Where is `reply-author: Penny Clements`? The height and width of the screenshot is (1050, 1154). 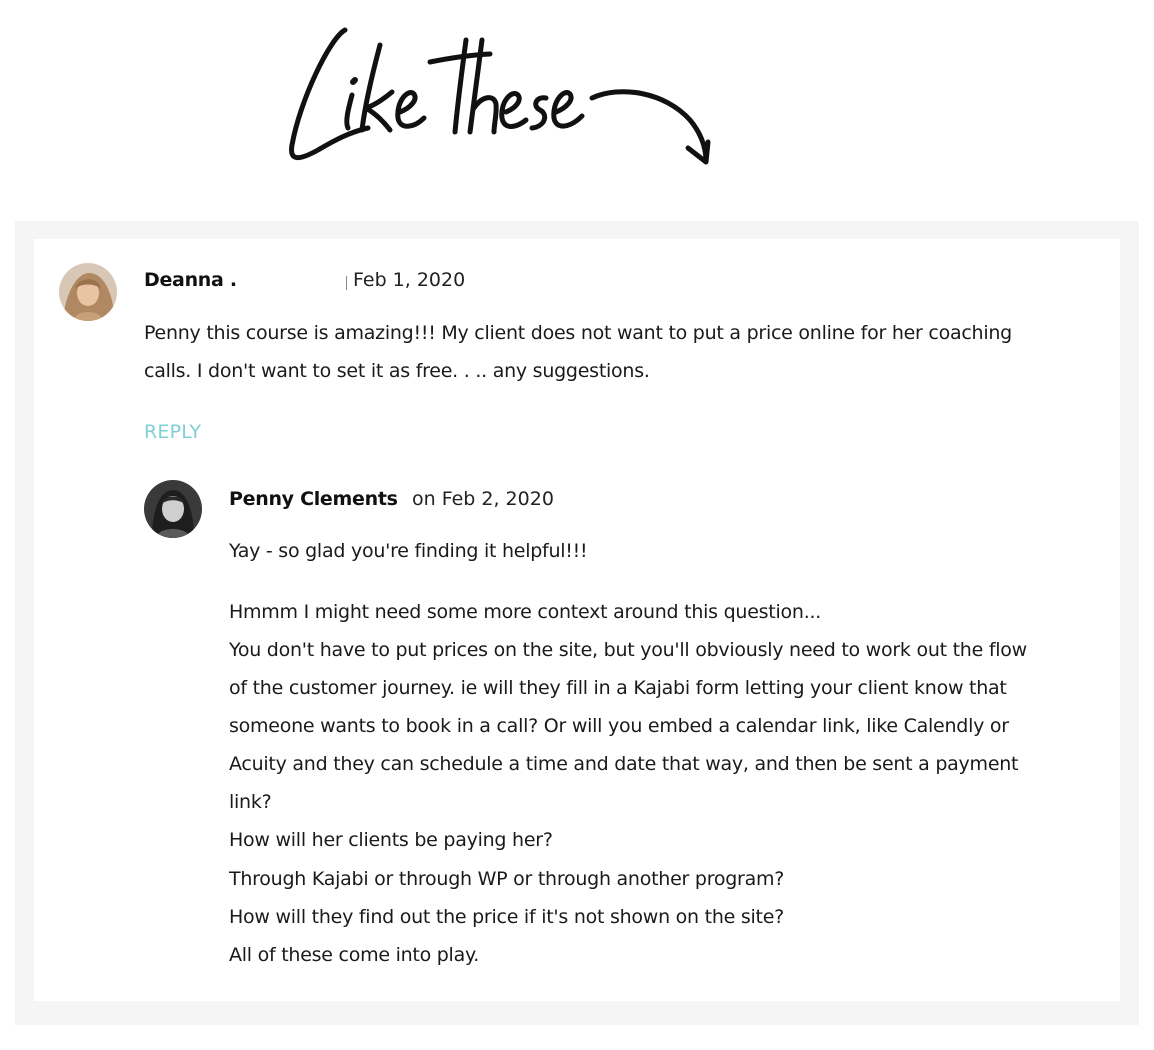
reply-author: Penny Clements is located at coordinates (313, 499).